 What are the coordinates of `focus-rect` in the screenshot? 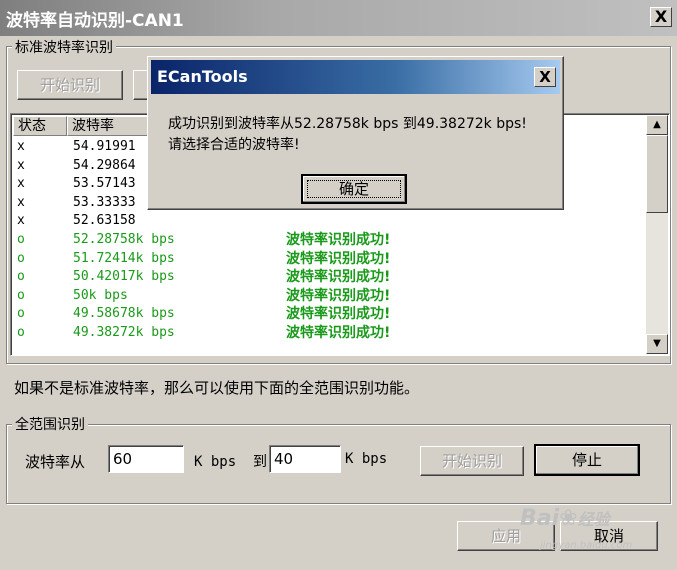 It's located at (354, 189).